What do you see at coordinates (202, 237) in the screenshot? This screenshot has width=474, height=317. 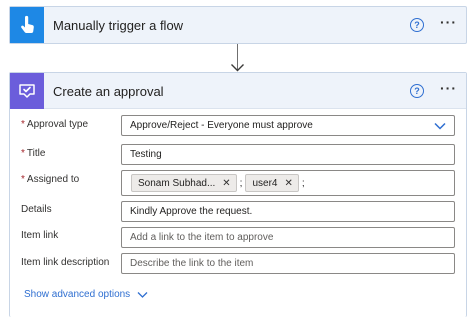 I see `item-link-placeholder: Add a link to the item to approve` at bounding box center [202, 237].